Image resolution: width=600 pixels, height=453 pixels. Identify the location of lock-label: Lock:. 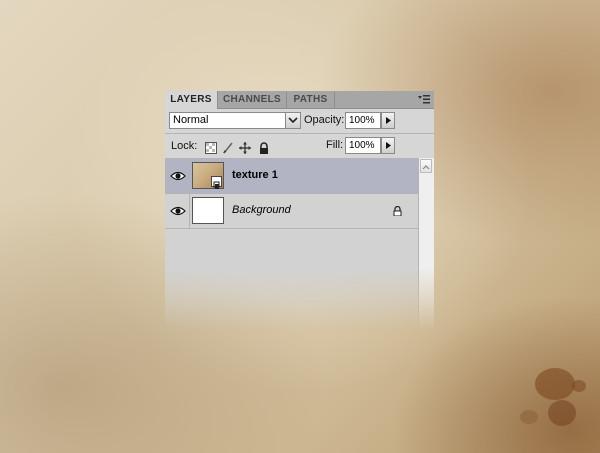
(184, 146).